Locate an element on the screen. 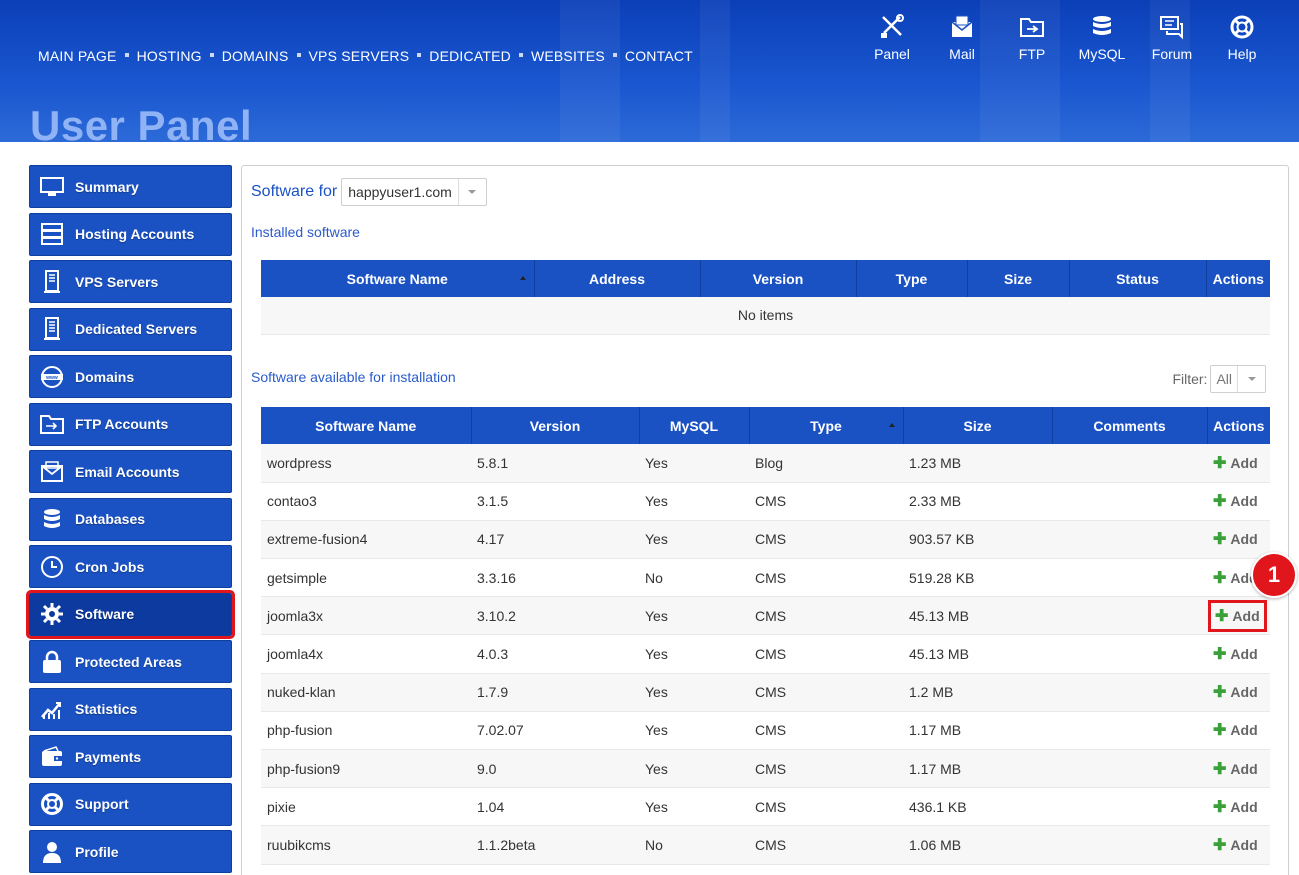 This screenshot has width=1299, height=875. sidebar-item-email-accounts: Email Accounts is located at coordinates (130, 471).